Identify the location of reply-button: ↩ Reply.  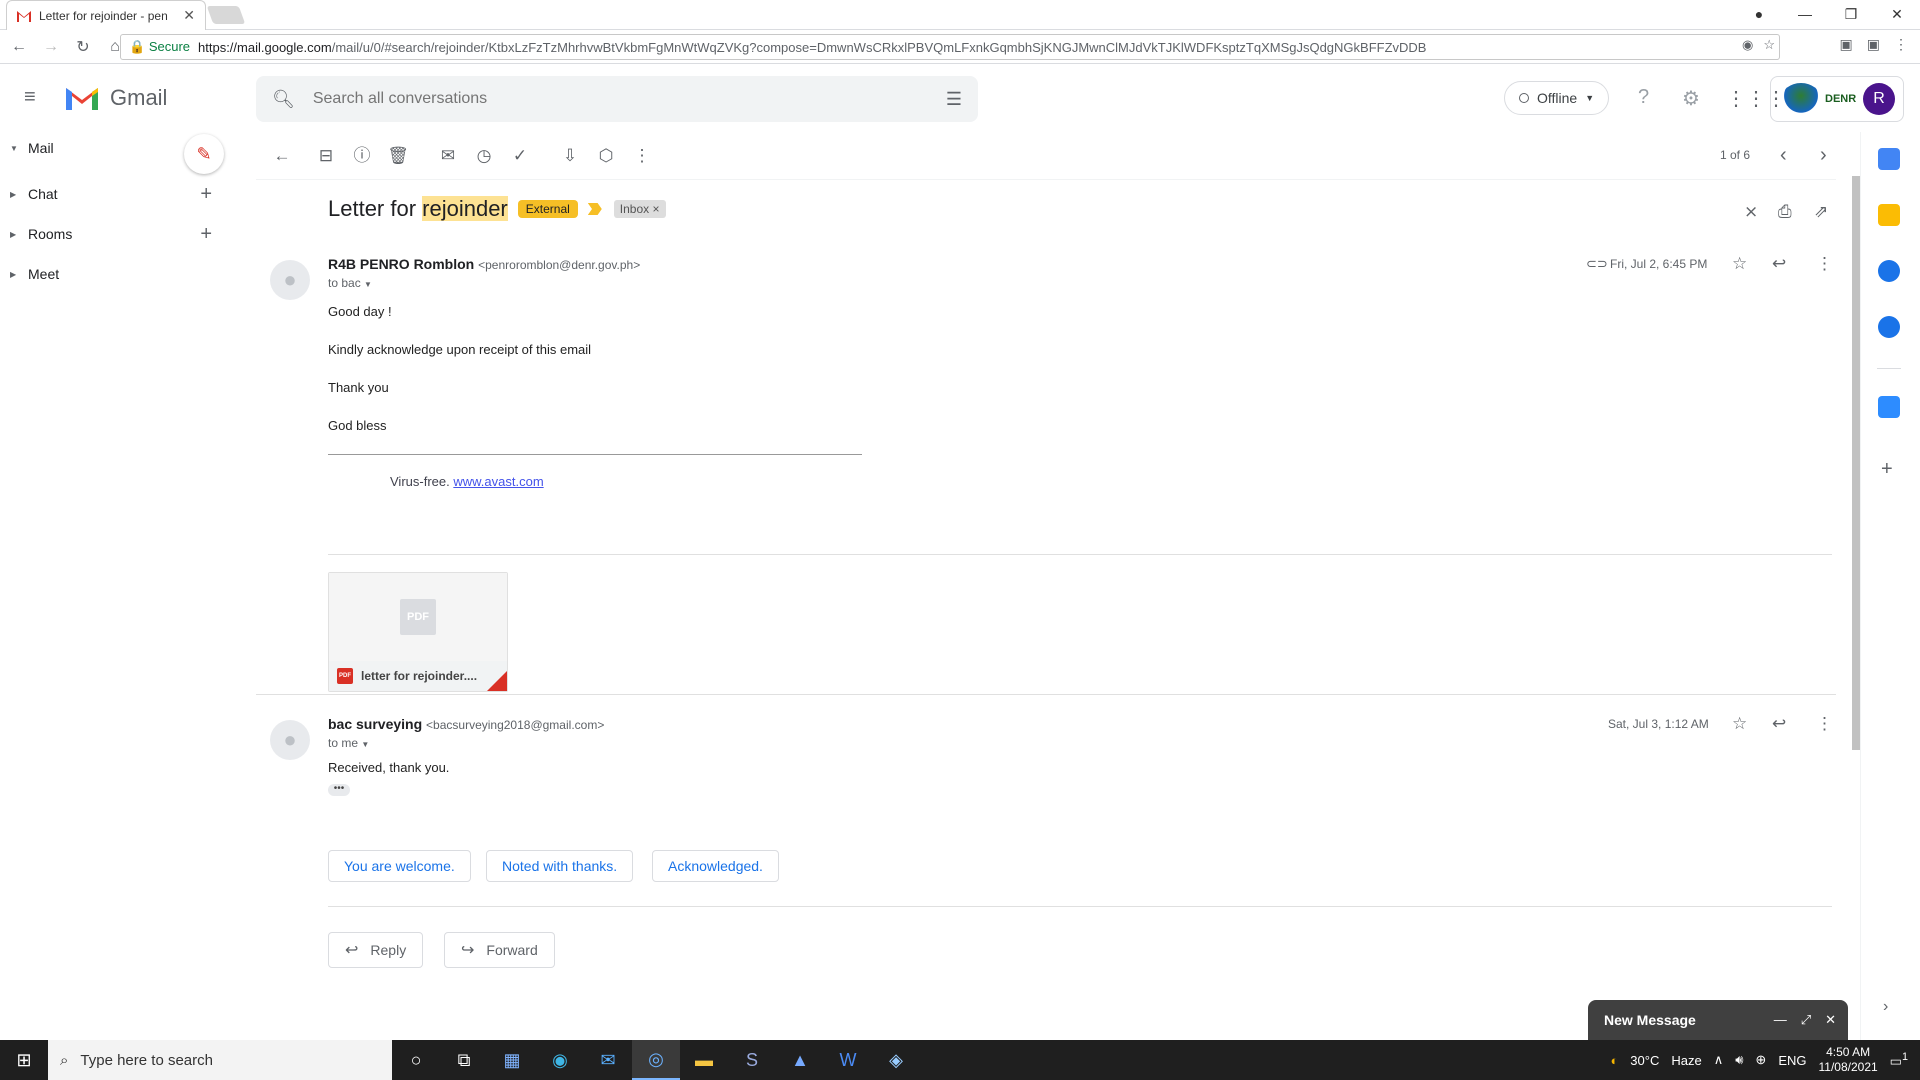
(376, 950).